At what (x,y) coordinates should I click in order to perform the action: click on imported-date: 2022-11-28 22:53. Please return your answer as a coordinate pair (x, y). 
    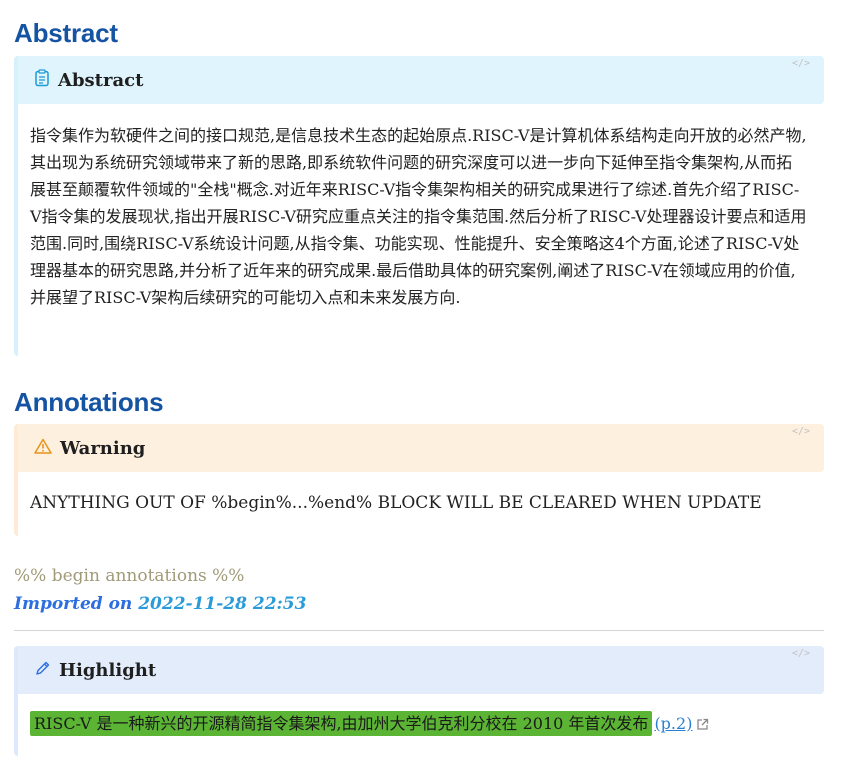
    Looking at the image, I should click on (222, 604).